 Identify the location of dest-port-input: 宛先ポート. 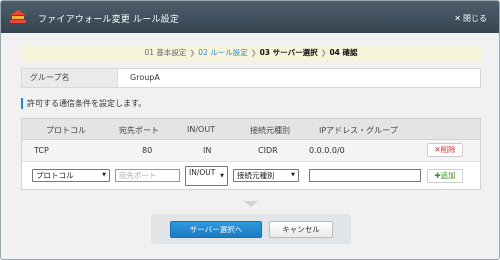
(147, 175).